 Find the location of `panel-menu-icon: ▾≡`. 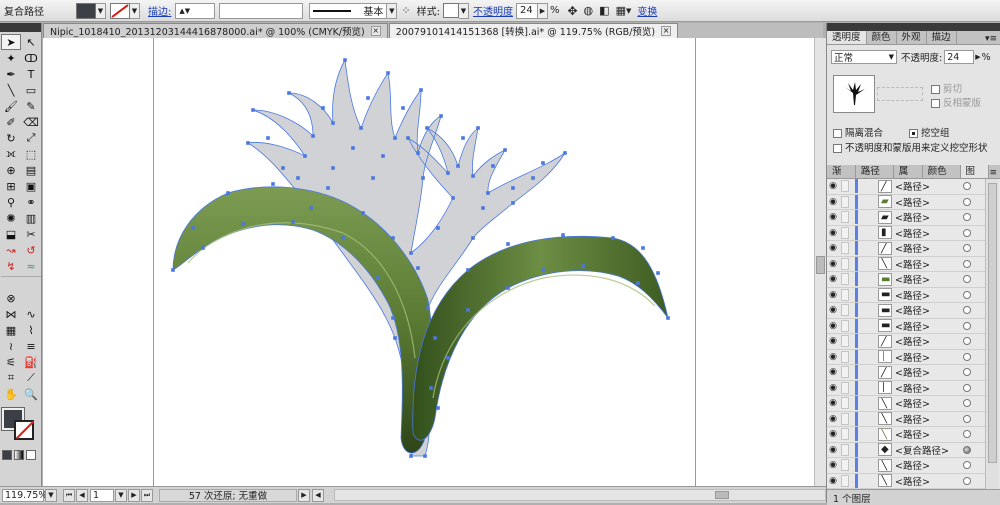

panel-menu-icon: ▾≡ is located at coordinates (991, 39).